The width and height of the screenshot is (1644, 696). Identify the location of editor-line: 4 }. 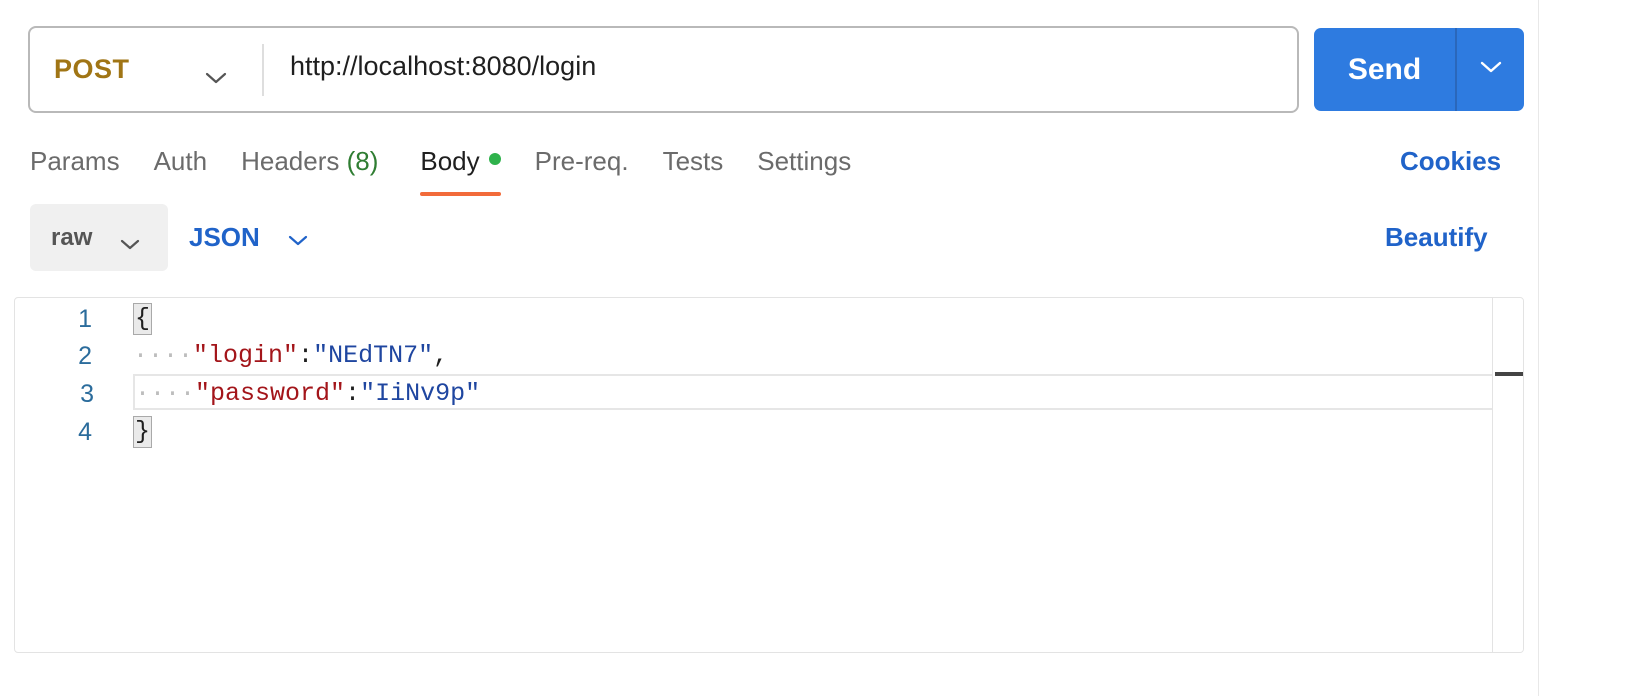
(754, 432).